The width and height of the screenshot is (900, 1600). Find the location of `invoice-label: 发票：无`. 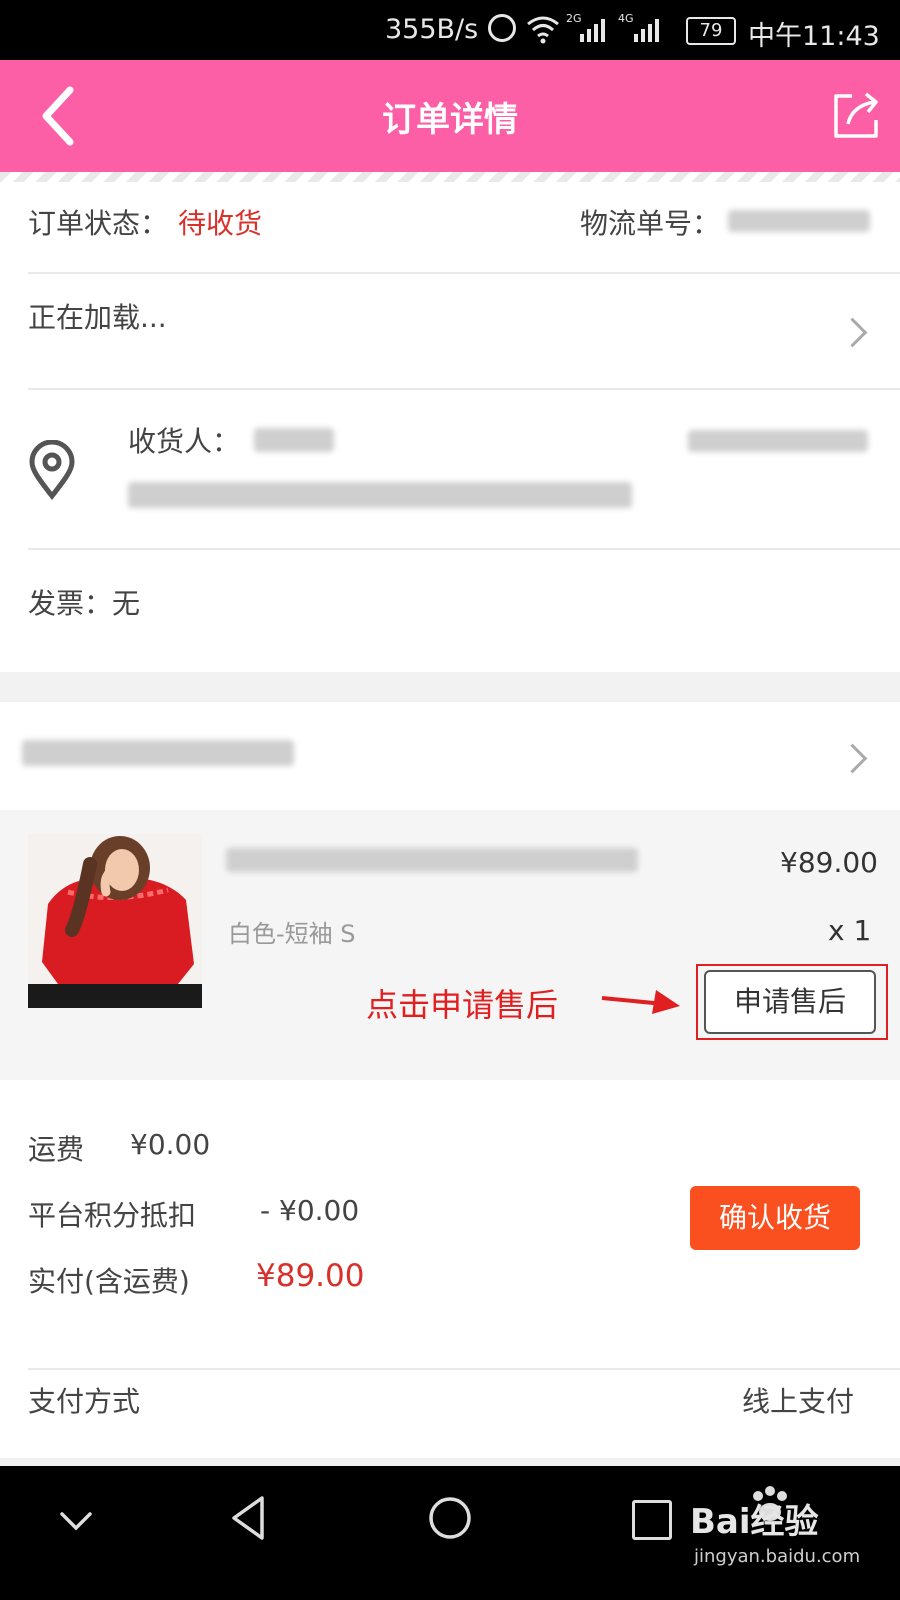

invoice-label: 发票：无 is located at coordinates (84, 603).